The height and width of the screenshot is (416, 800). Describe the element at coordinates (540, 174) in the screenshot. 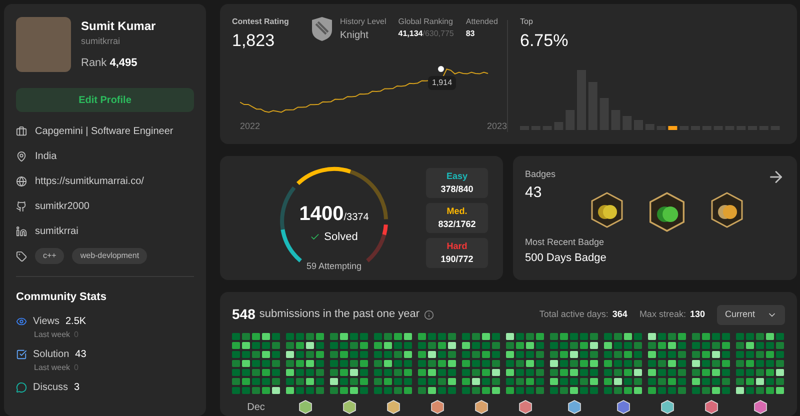

I see `badges-label: Badges` at that location.